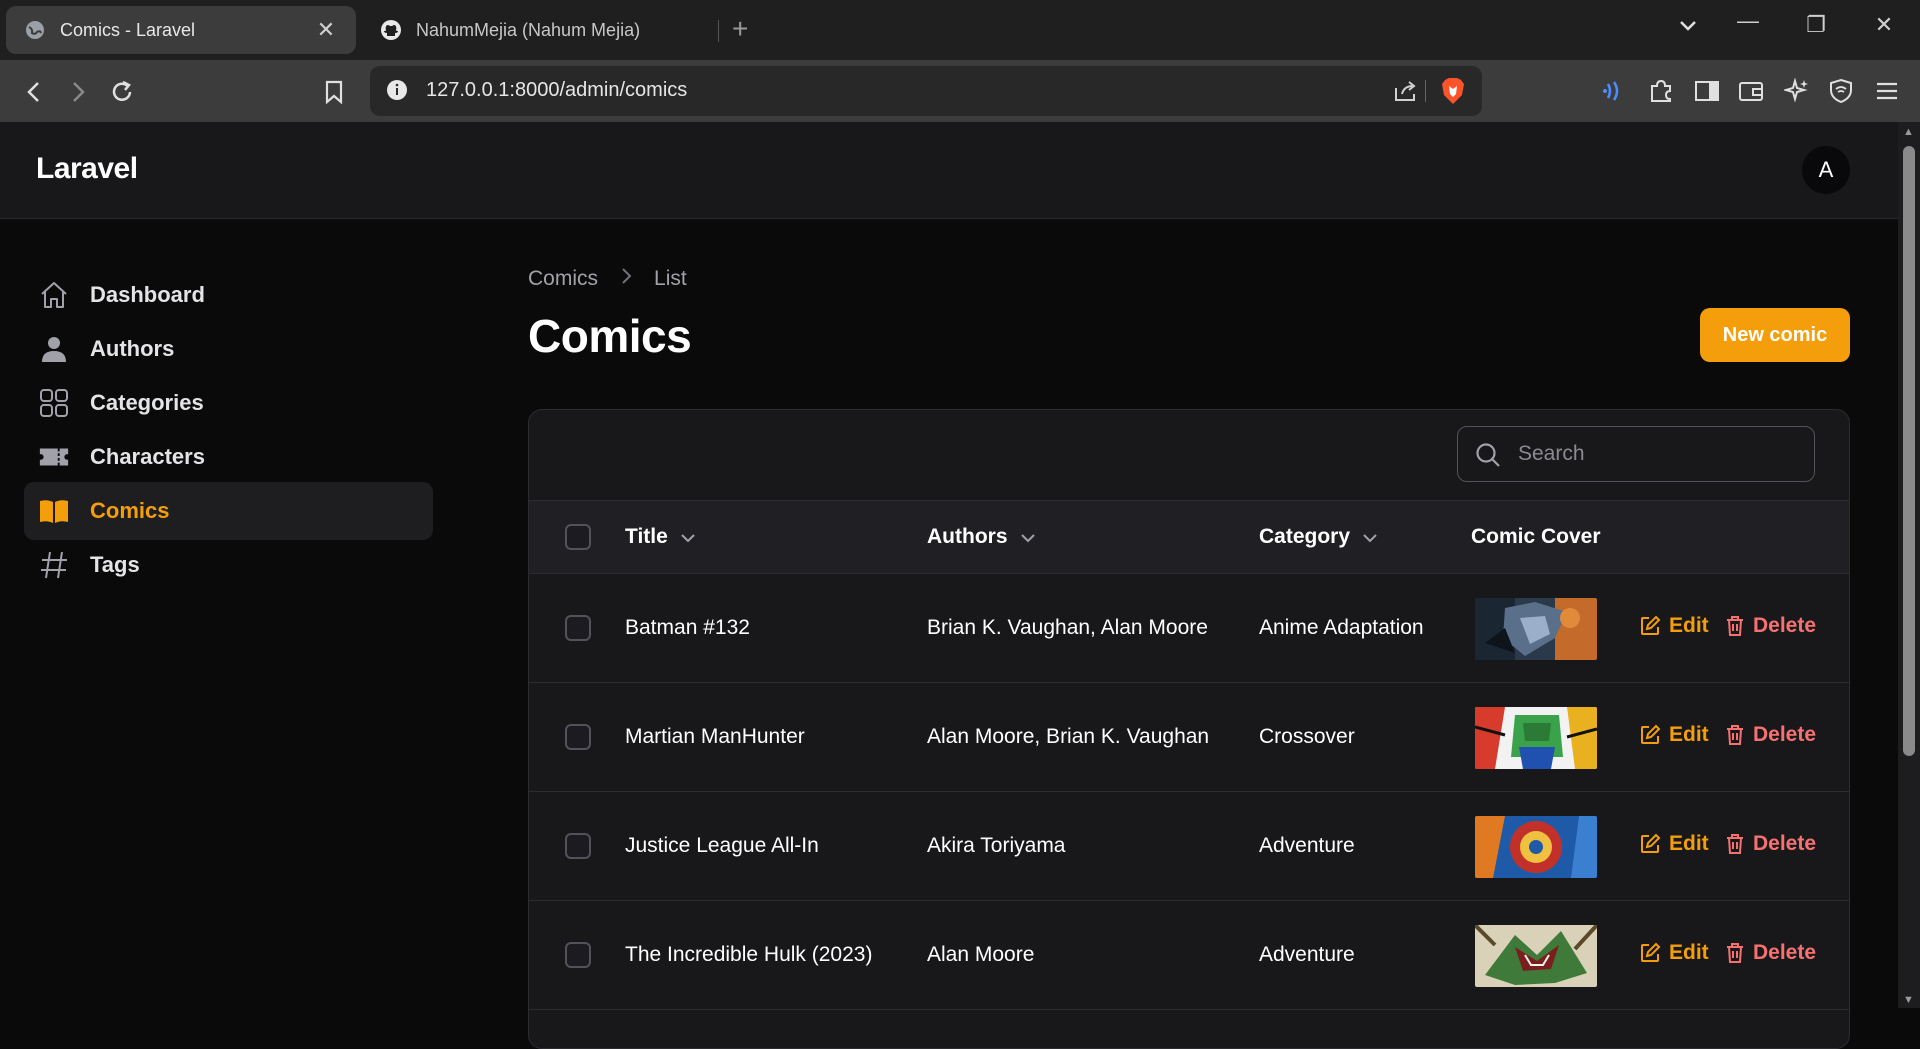  What do you see at coordinates (54, 457) in the screenshot?
I see `ticket-icon` at bounding box center [54, 457].